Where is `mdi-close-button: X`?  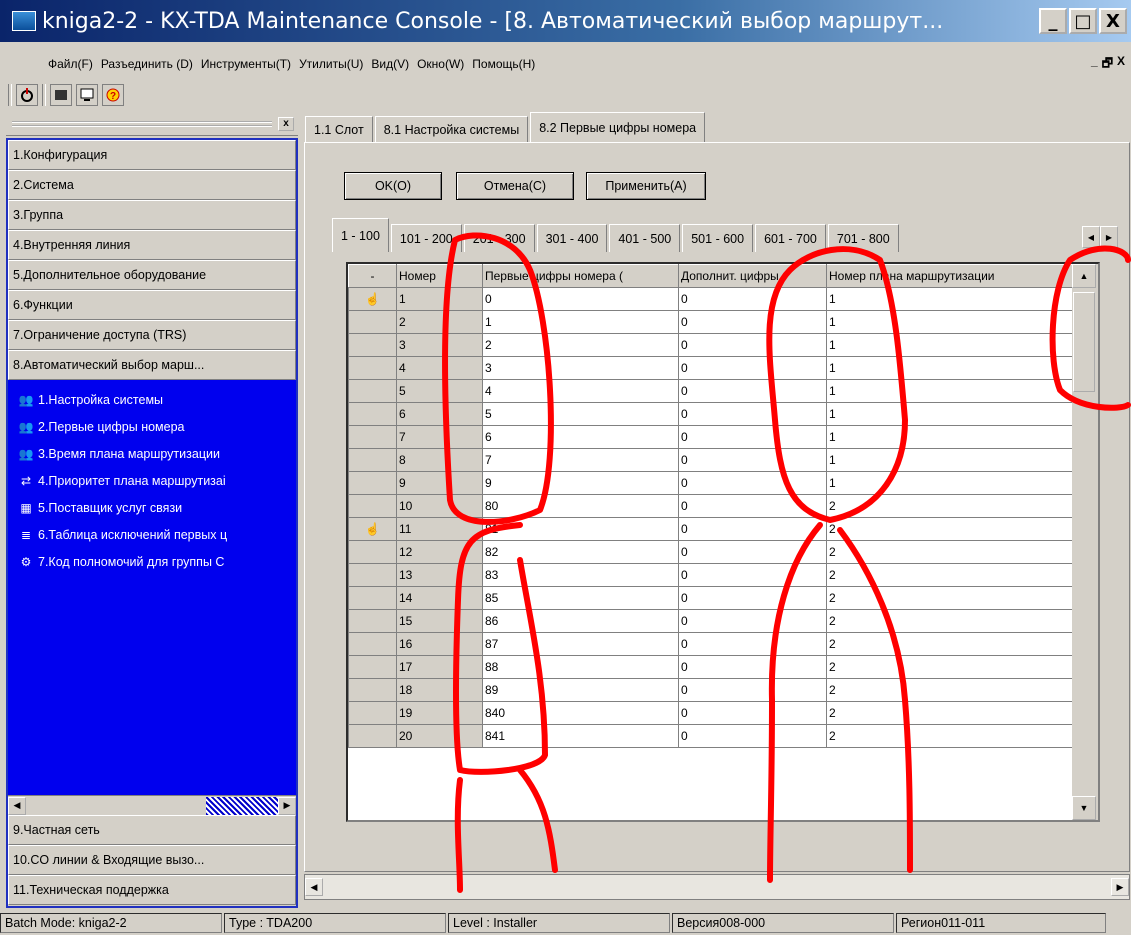 mdi-close-button: X is located at coordinates (1121, 64).